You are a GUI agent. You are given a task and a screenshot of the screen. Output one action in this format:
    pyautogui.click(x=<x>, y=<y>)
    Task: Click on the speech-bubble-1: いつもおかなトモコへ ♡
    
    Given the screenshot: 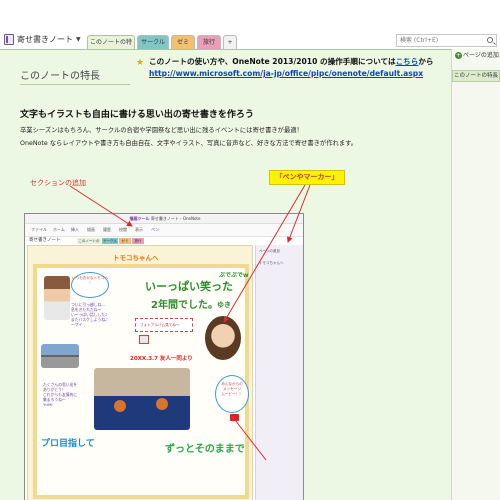 What is the action you would take?
    pyautogui.click(x=90, y=285)
    